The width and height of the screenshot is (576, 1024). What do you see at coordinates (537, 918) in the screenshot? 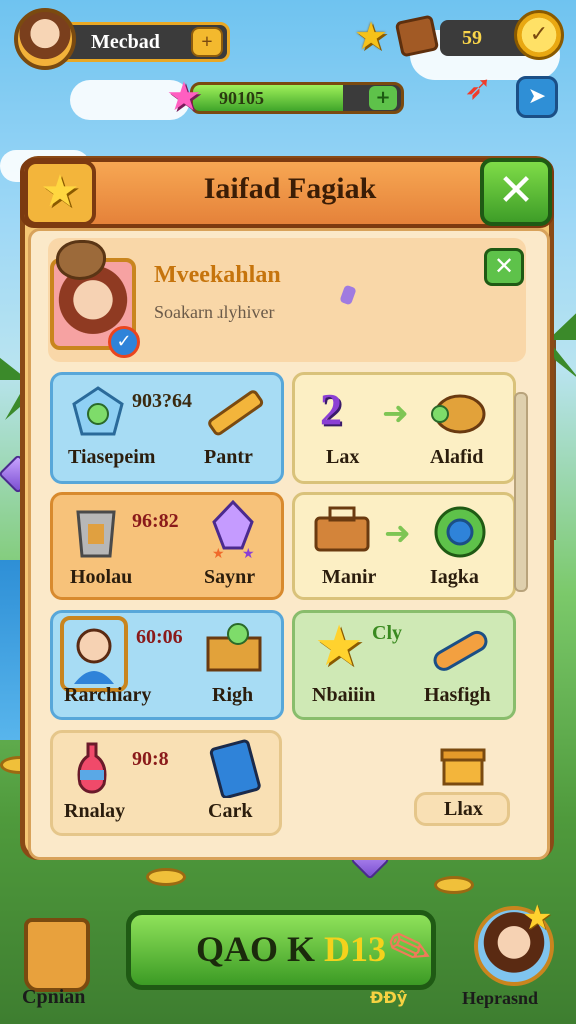
I see `friend-star-icon: ★` at bounding box center [537, 918].